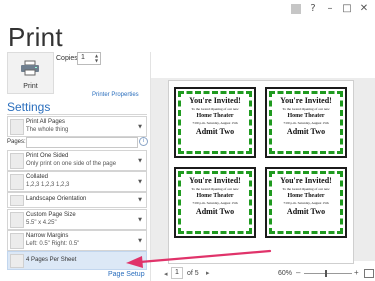 The width and height of the screenshot is (375, 281). Describe the element at coordinates (47, 236) in the screenshot. I see `option-label: Narrow Margins` at that location.